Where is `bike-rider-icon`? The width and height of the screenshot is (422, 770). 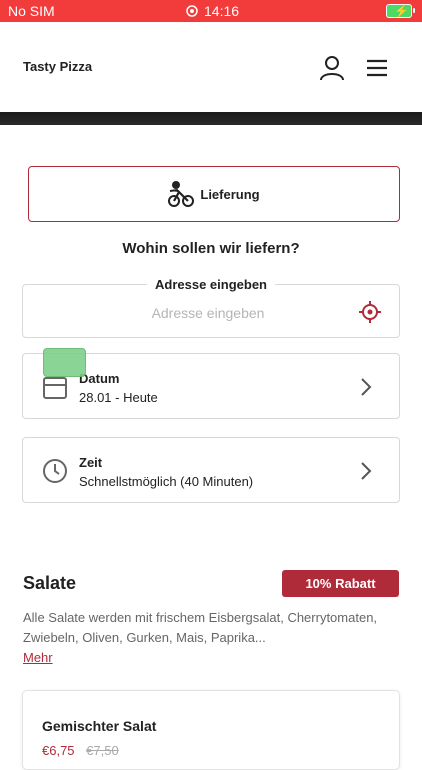
bike-rider-icon is located at coordinates (181, 194).